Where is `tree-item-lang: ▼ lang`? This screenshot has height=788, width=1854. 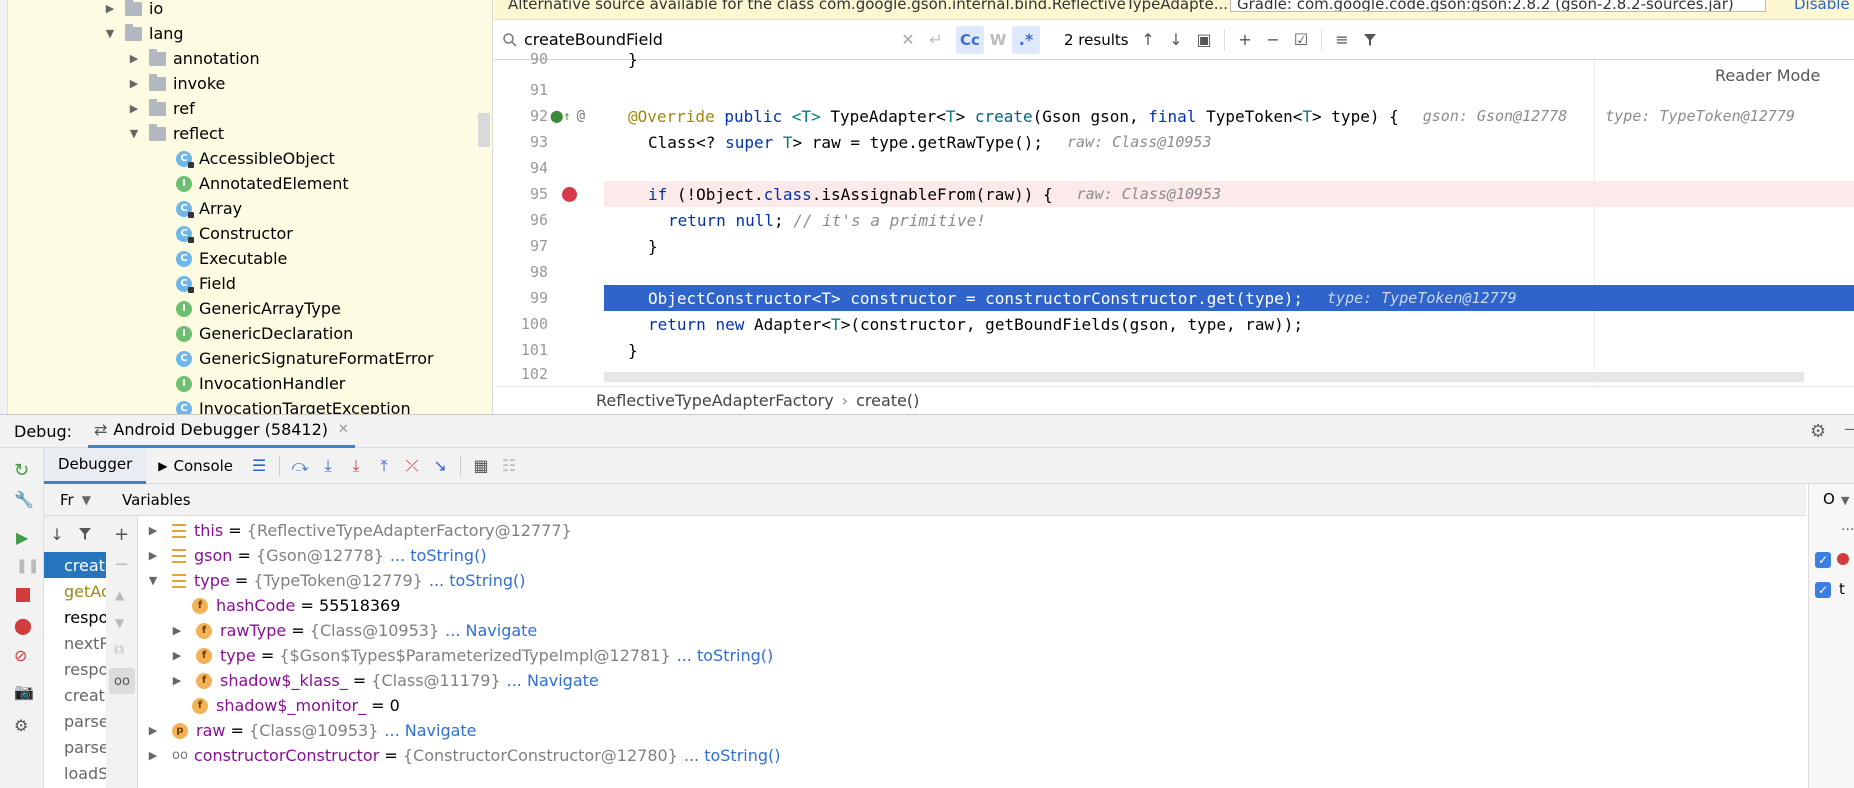 tree-item-lang: ▼ lang is located at coordinates (143, 33).